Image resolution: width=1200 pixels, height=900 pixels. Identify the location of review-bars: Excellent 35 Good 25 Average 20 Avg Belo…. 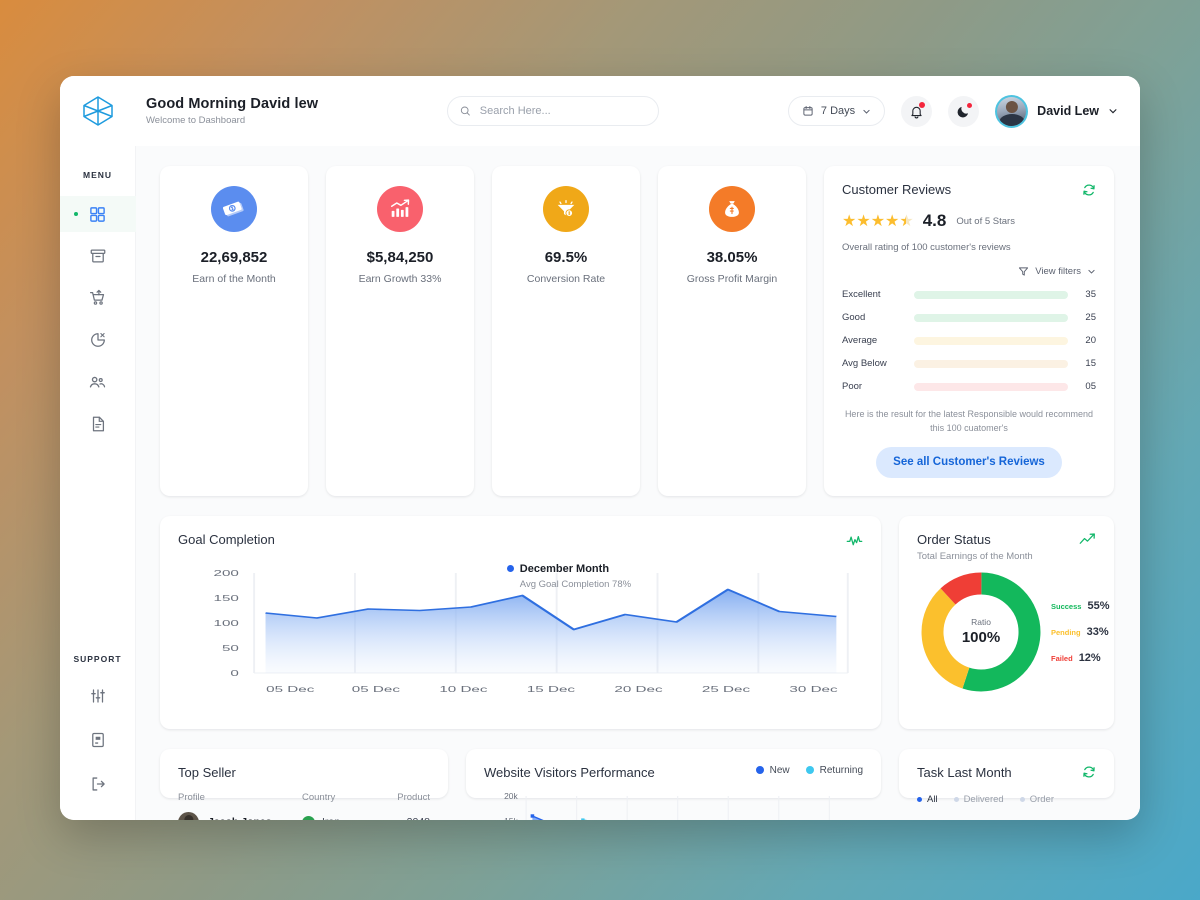
(969, 340).